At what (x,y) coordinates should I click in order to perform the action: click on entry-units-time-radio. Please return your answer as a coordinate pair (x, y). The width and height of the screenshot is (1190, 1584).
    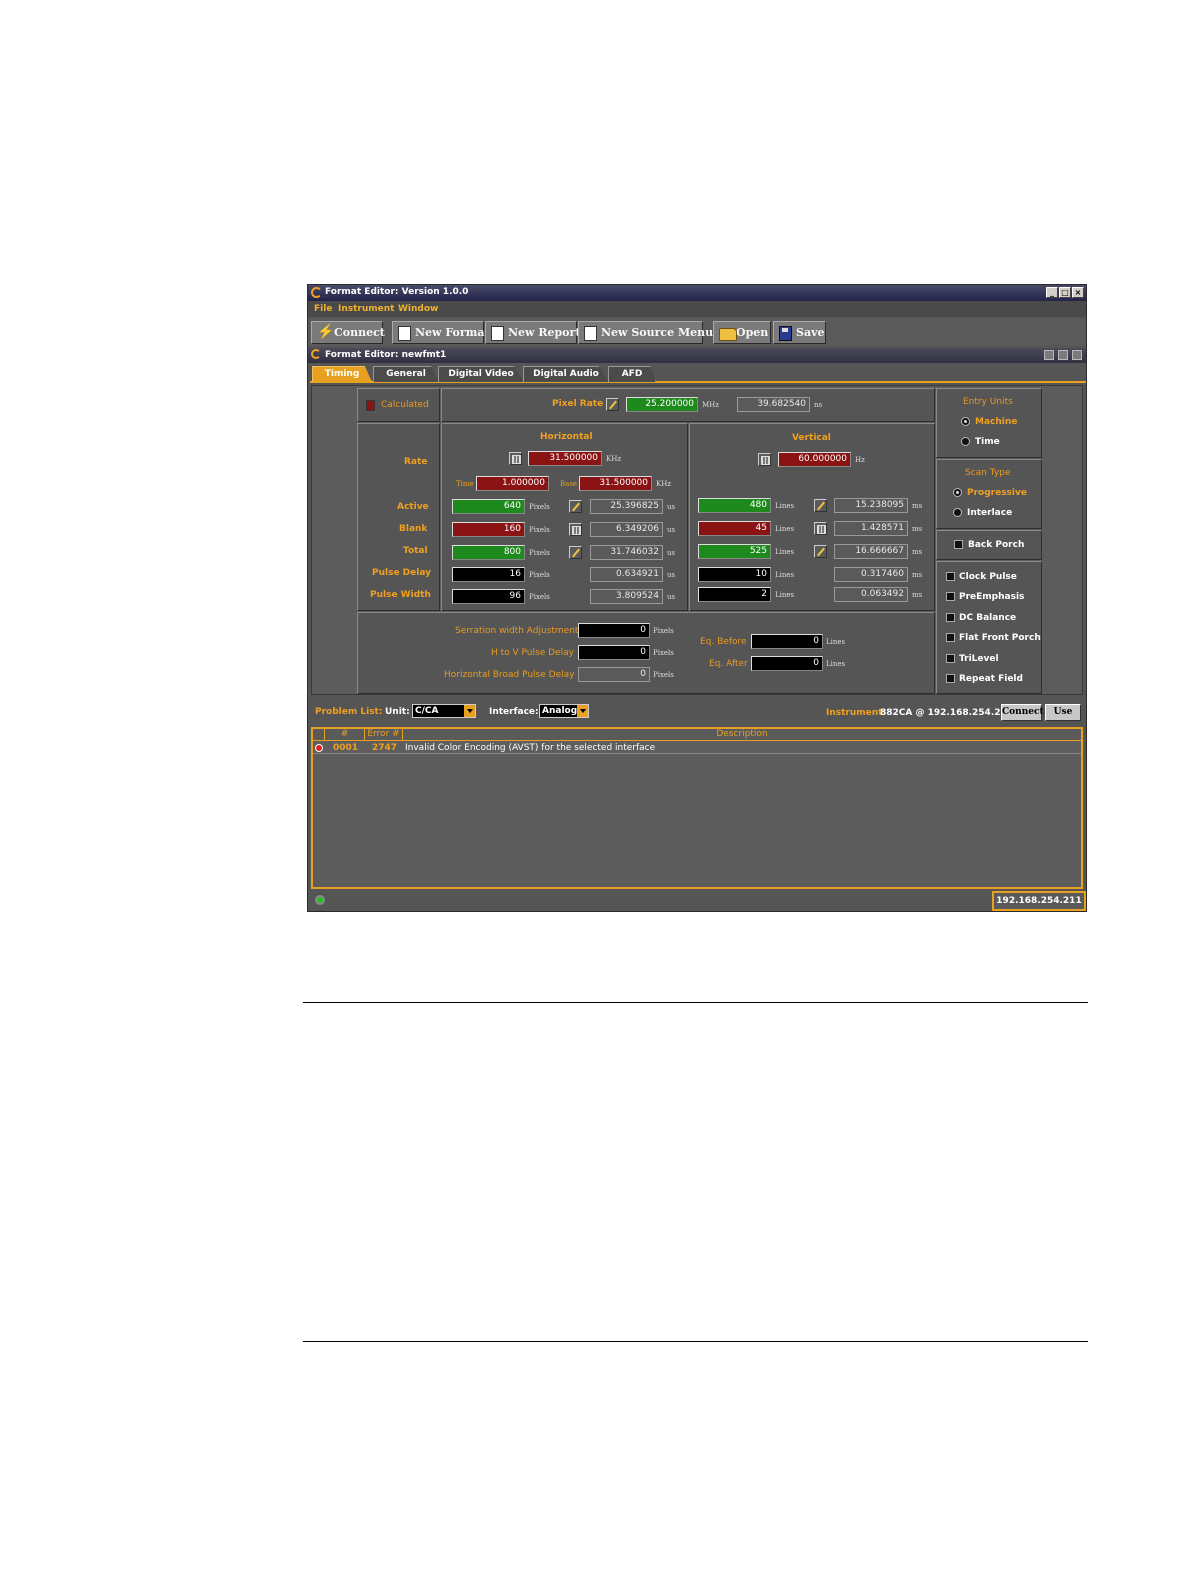
    Looking at the image, I should click on (965, 441).